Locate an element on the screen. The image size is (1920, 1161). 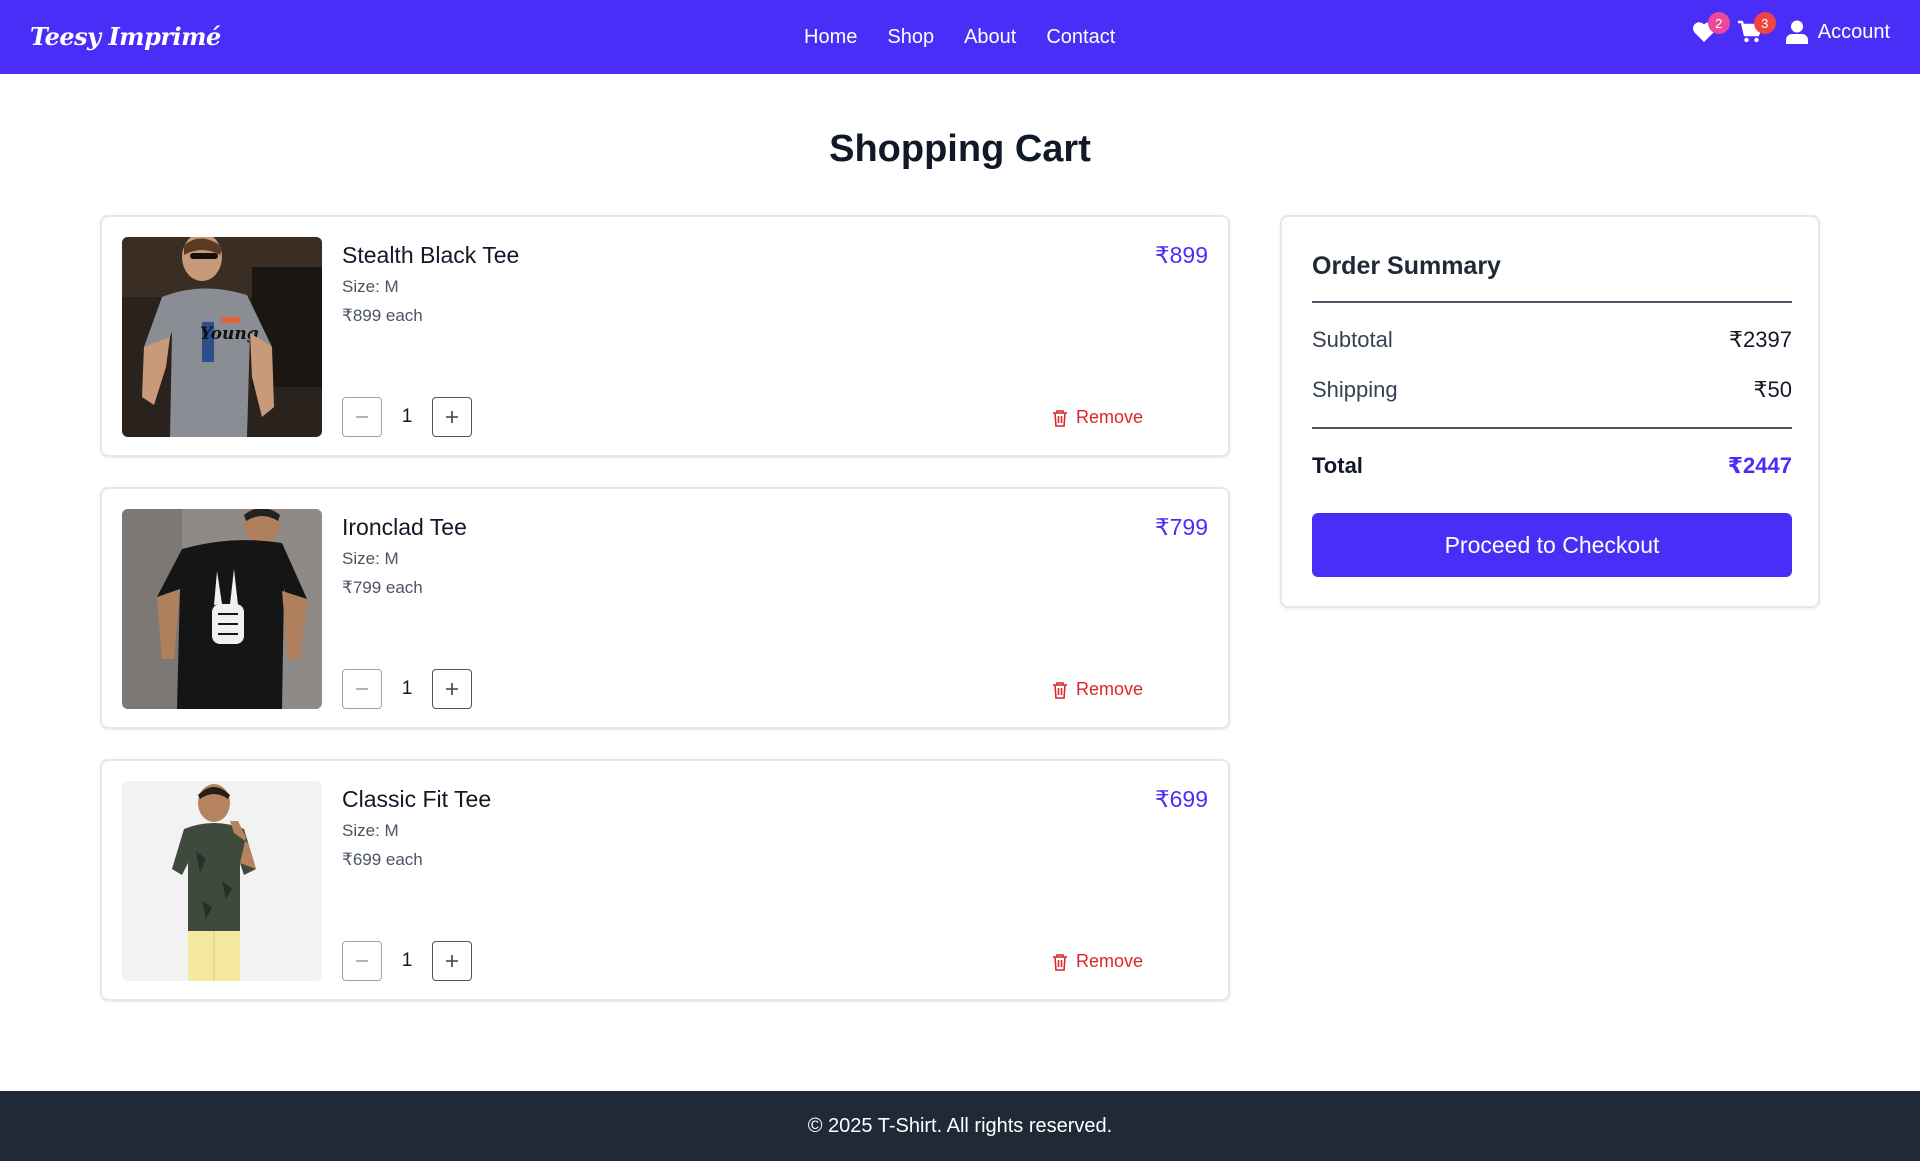
total-value: ₹2447 is located at coordinates (1759, 465).